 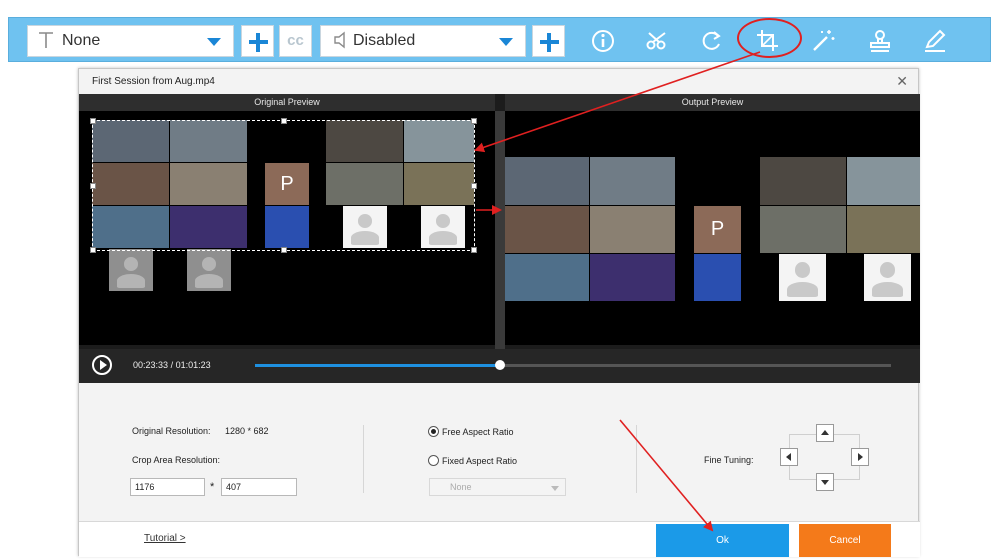 What do you see at coordinates (657, 41) in the screenshot?
I see `scissors-icon` at bounding box center [657, 41].